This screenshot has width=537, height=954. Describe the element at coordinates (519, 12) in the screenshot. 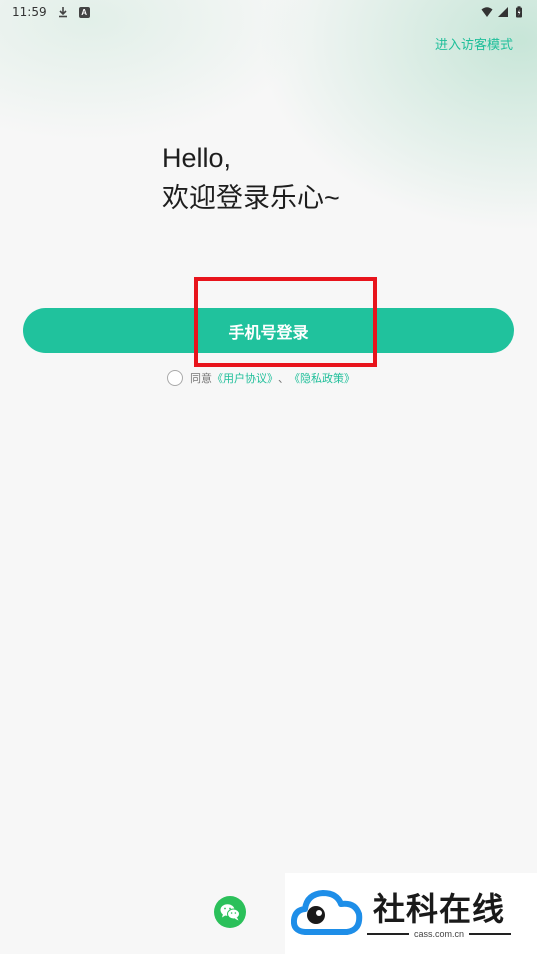

I see `battery-charging-icon` at that location.